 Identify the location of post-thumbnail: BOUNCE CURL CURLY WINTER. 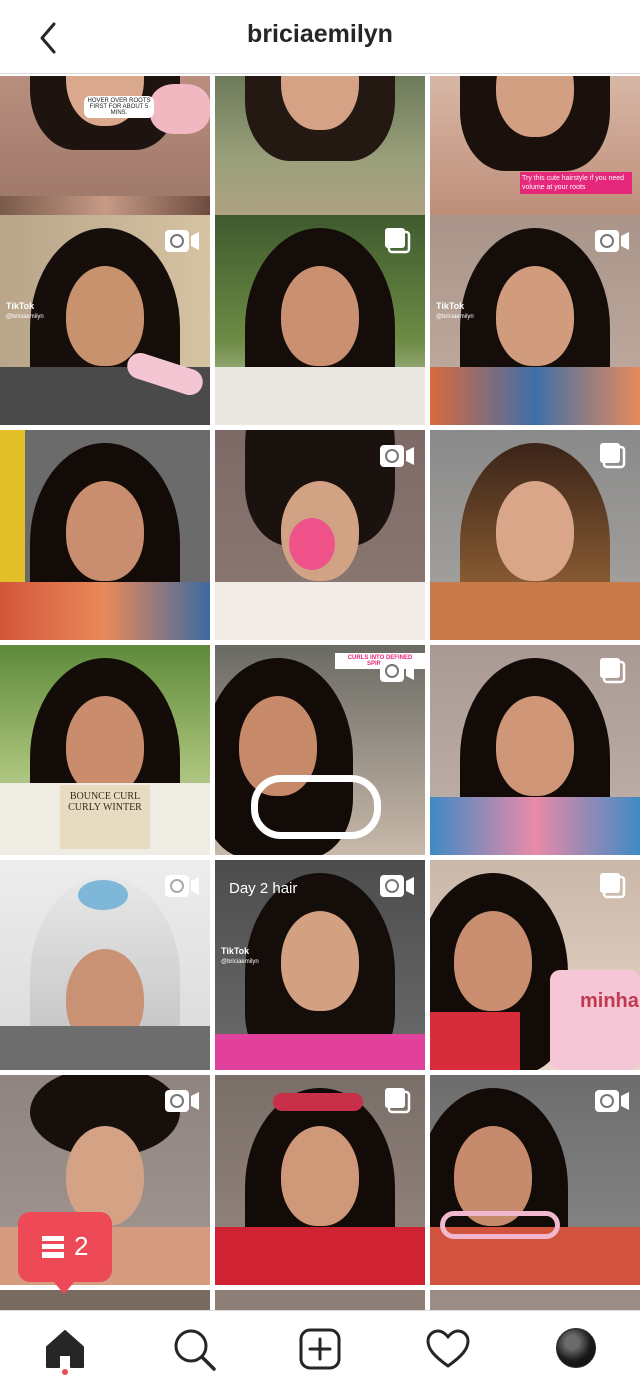
(105, 750).